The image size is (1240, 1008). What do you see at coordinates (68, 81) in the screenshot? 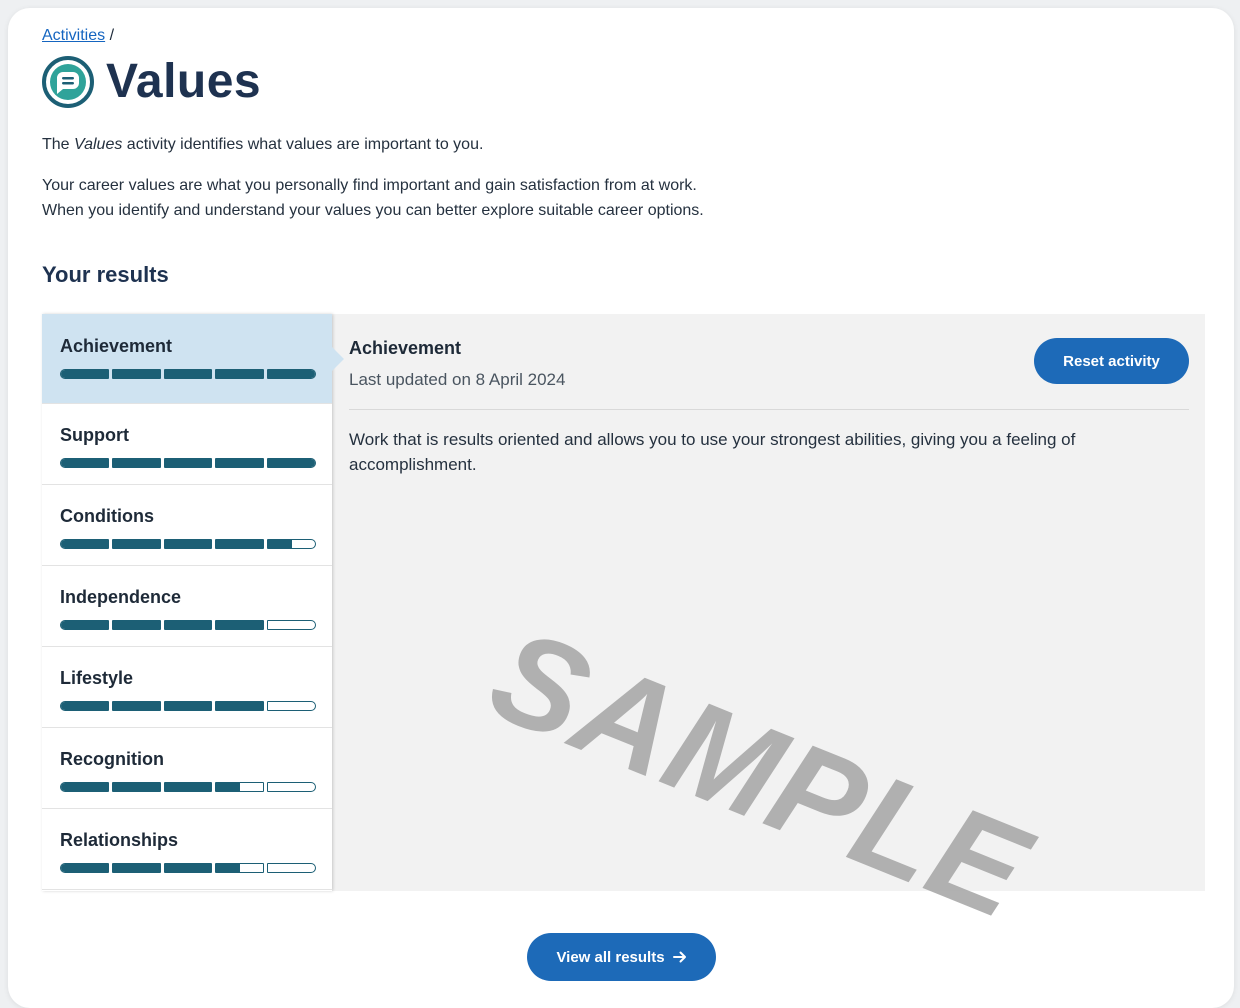
I see `speech-bubble-icon` at bounding box center [68, 81].